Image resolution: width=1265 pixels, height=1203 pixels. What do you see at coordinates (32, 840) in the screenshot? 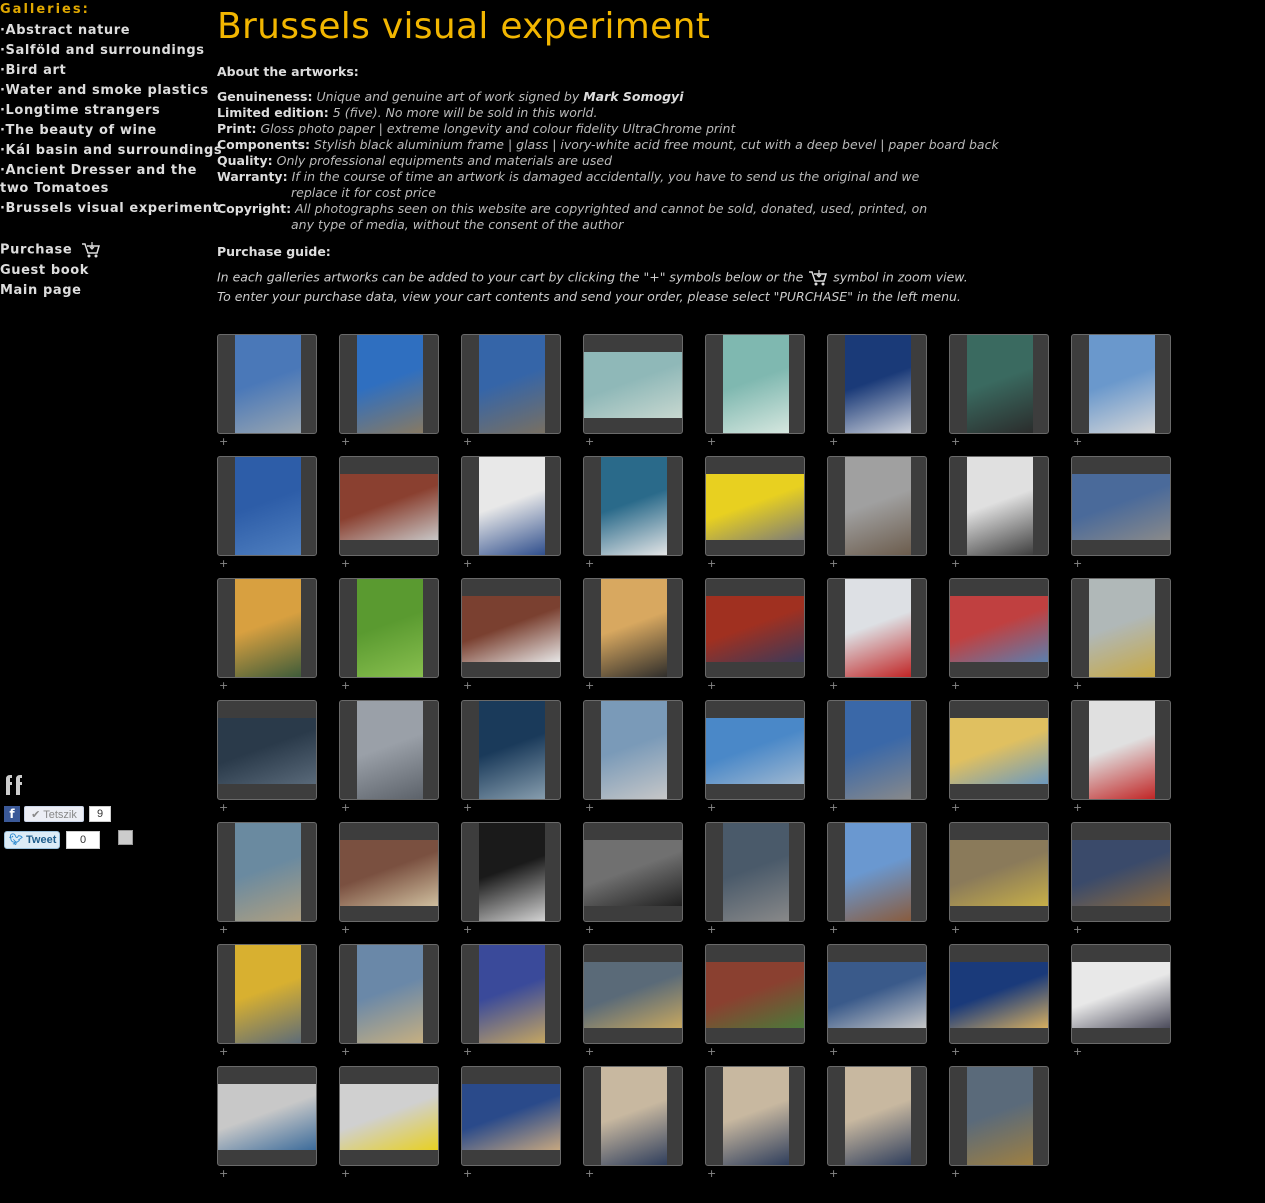
I see `tweet-button: 🐦︎ Tweet` at bounding box center [32, 840].